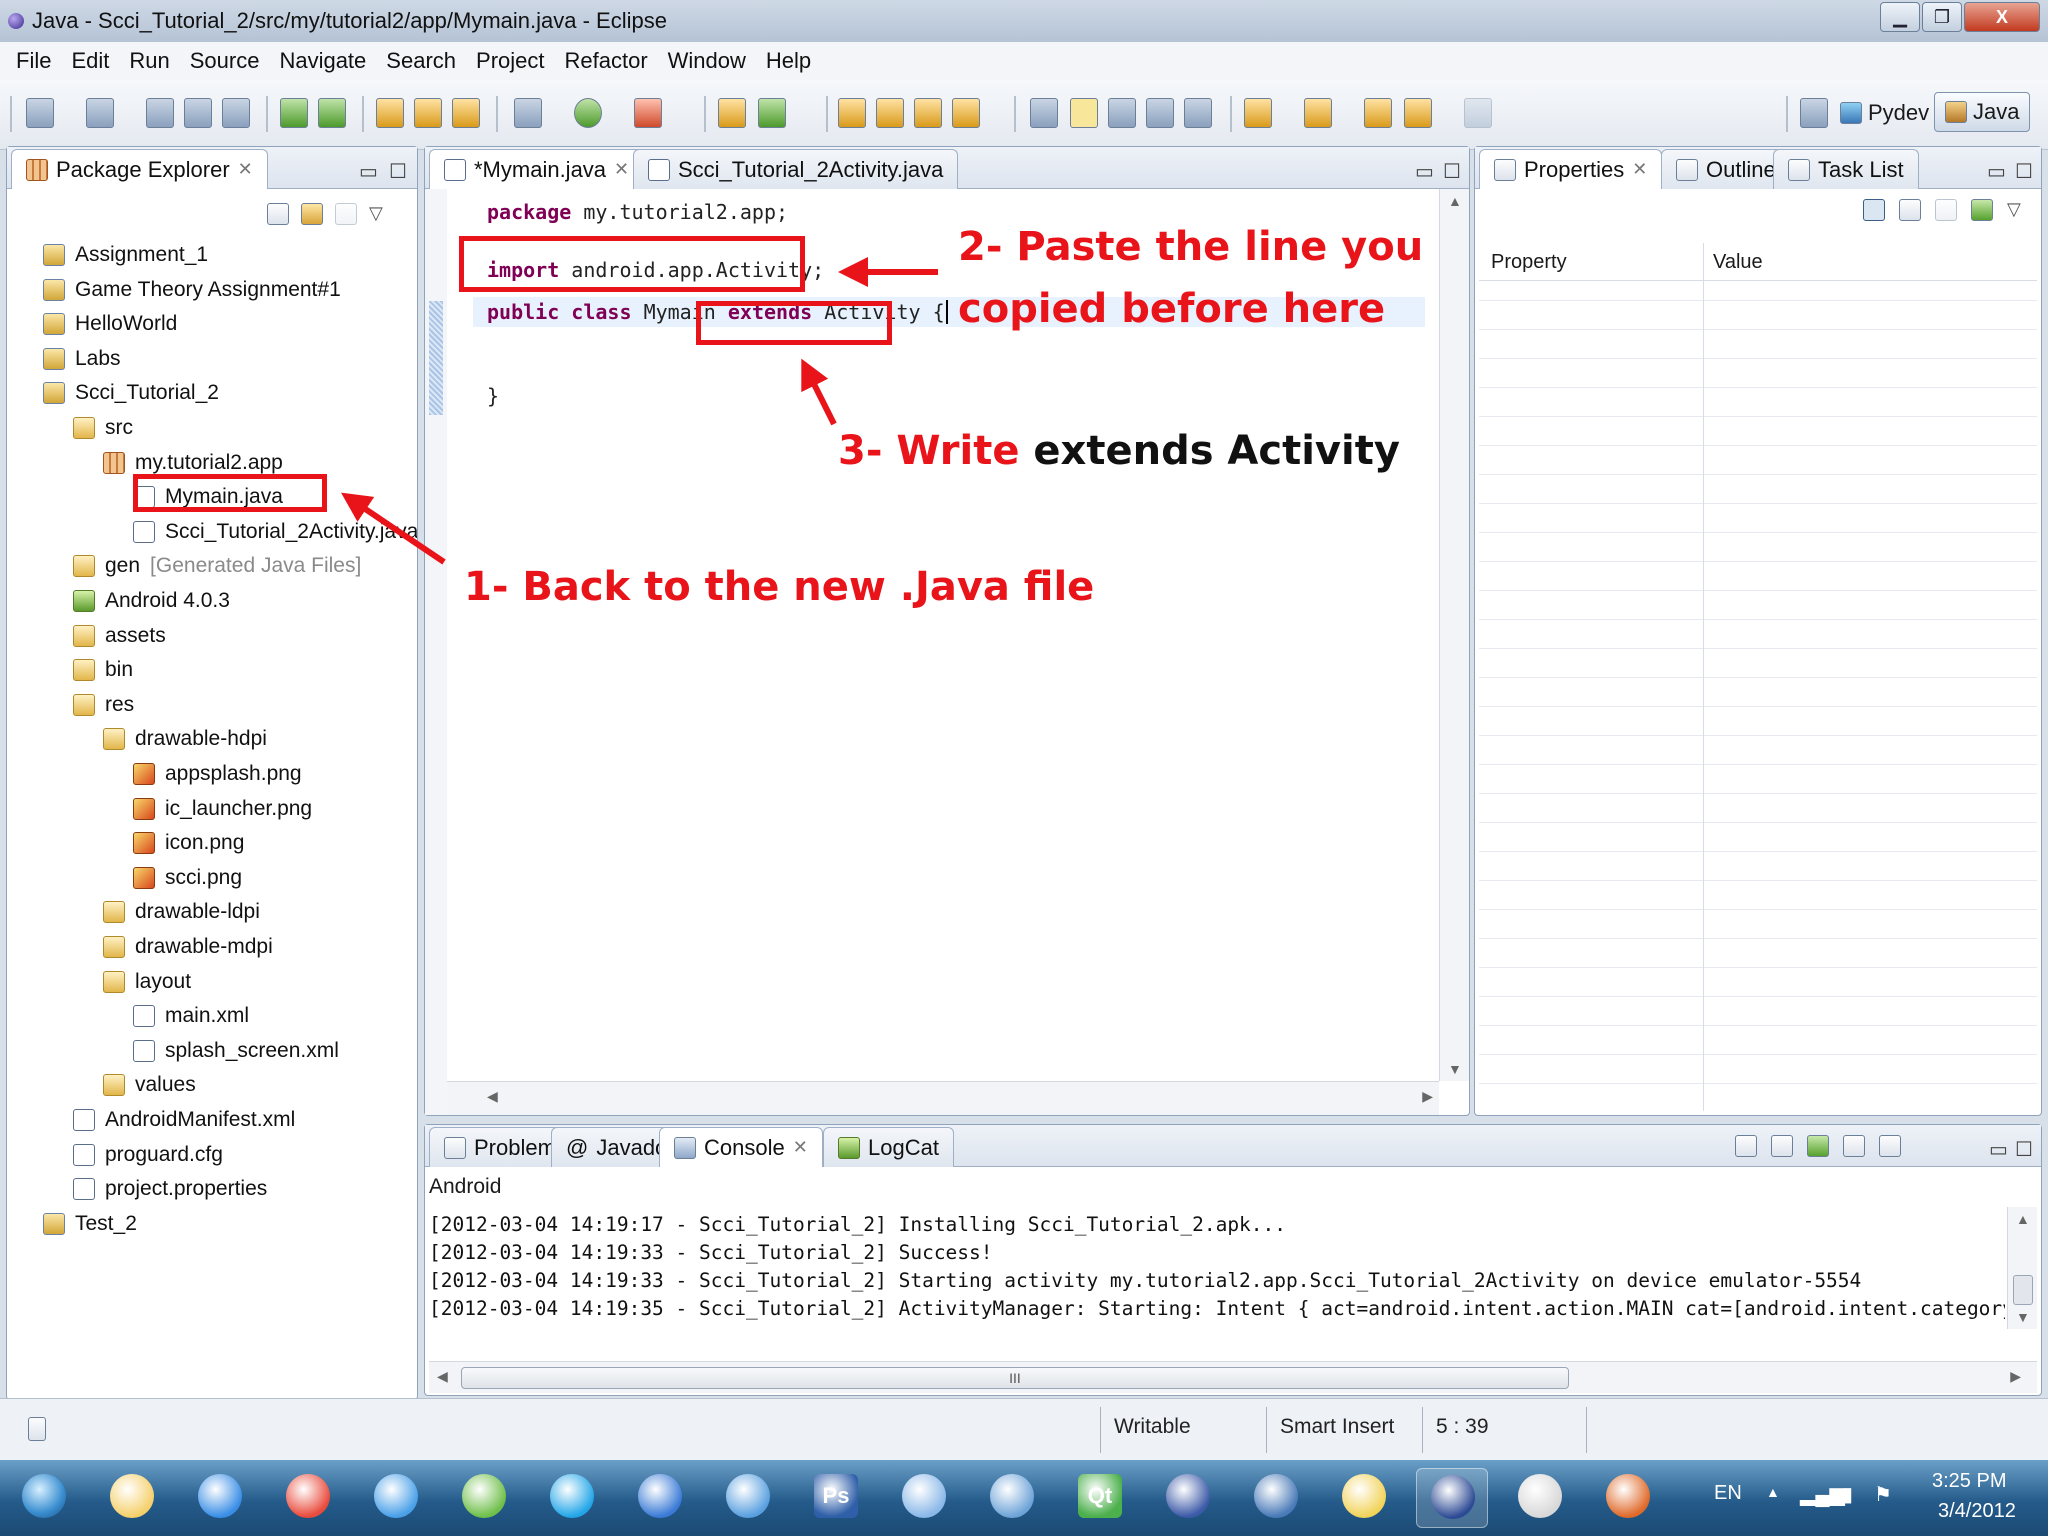  I want to click on start-button, so click(44, 1498).